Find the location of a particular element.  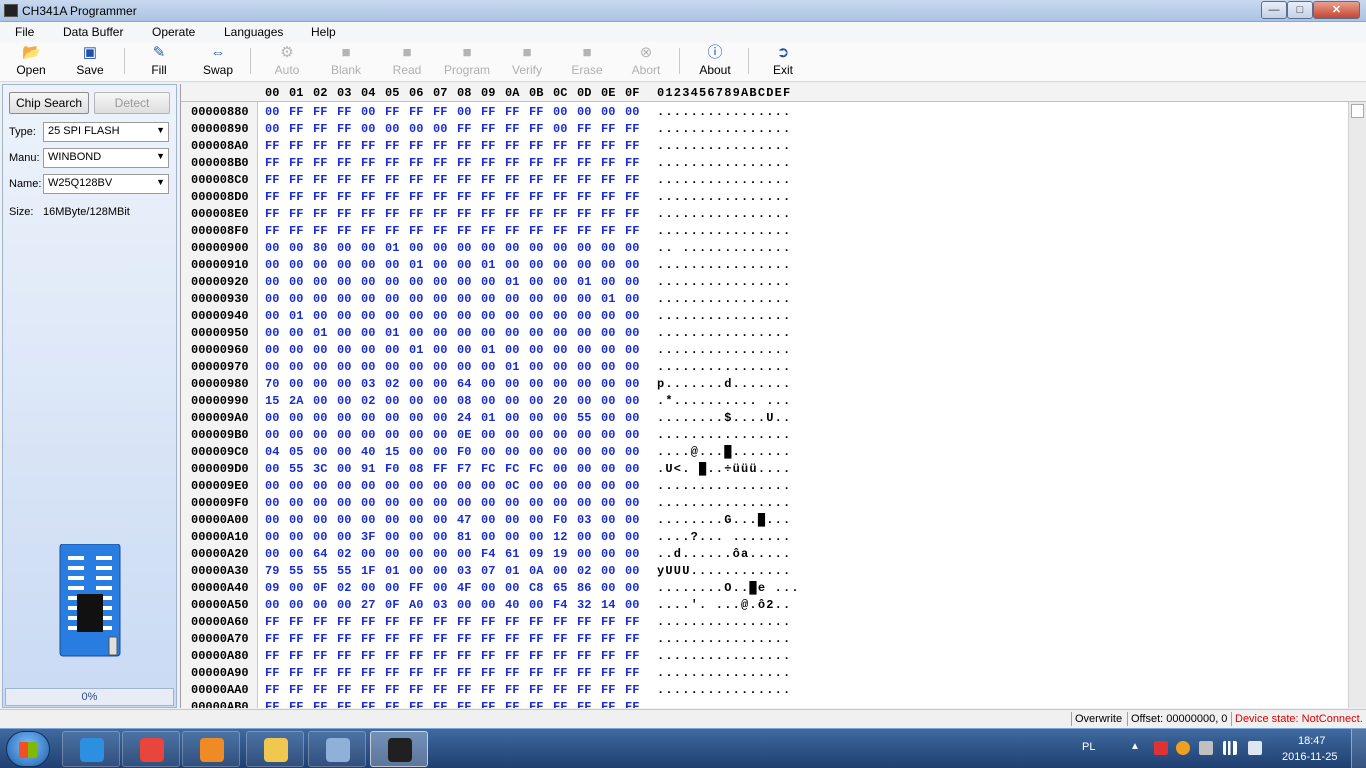

hex-byte: 3C is located at coordinates (320, 469).